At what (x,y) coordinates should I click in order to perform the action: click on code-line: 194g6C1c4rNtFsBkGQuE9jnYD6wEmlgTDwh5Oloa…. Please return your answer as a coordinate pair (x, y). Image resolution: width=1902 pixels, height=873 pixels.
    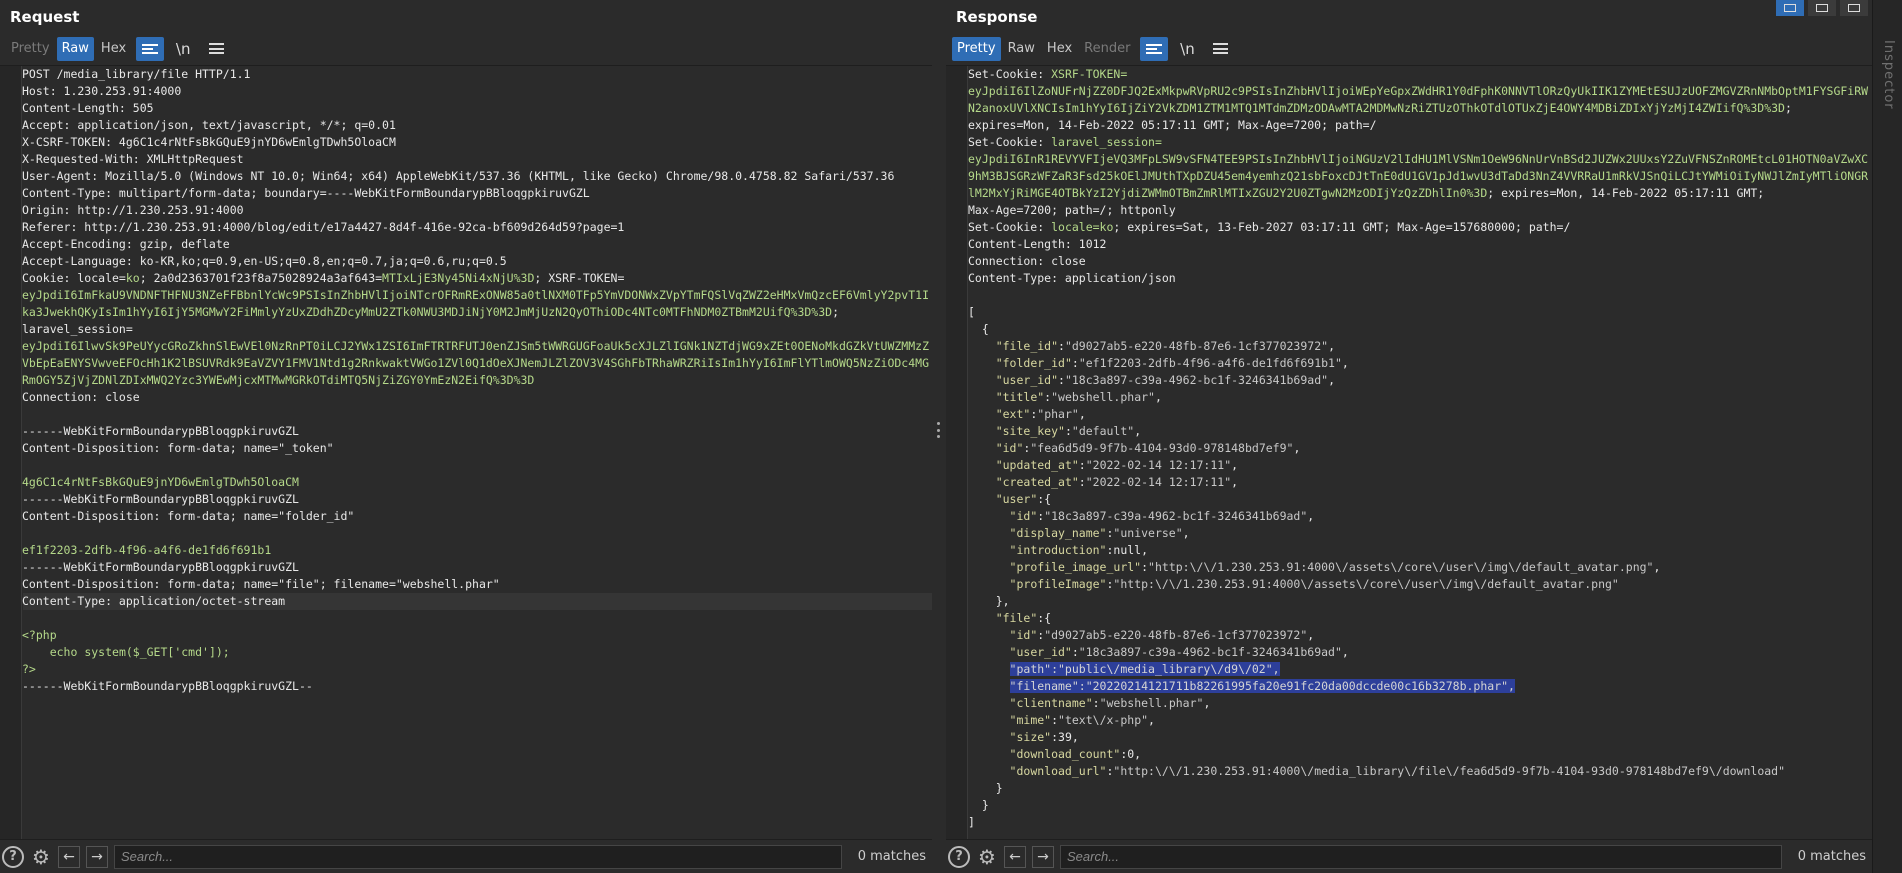
    Looking at the image, I should click on (468, 482).